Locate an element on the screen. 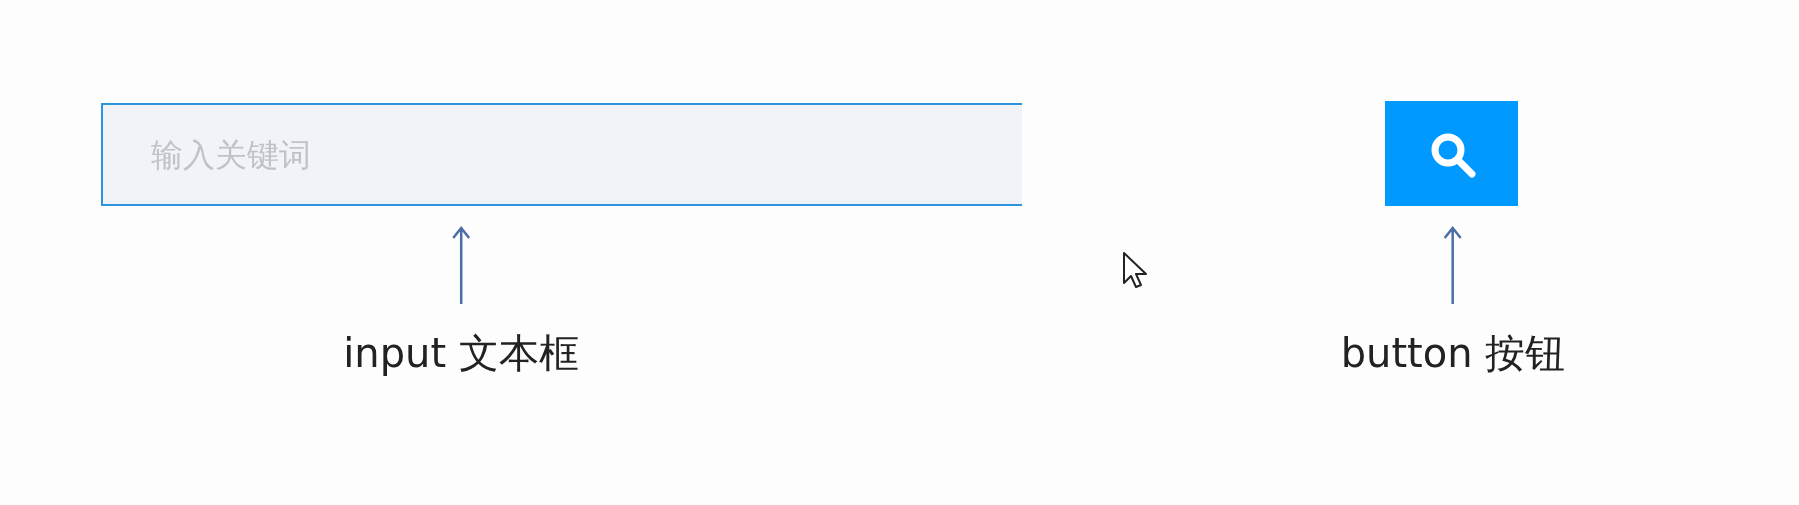  annotation-label: button 按钮 is located at coordinates (1453, 353).